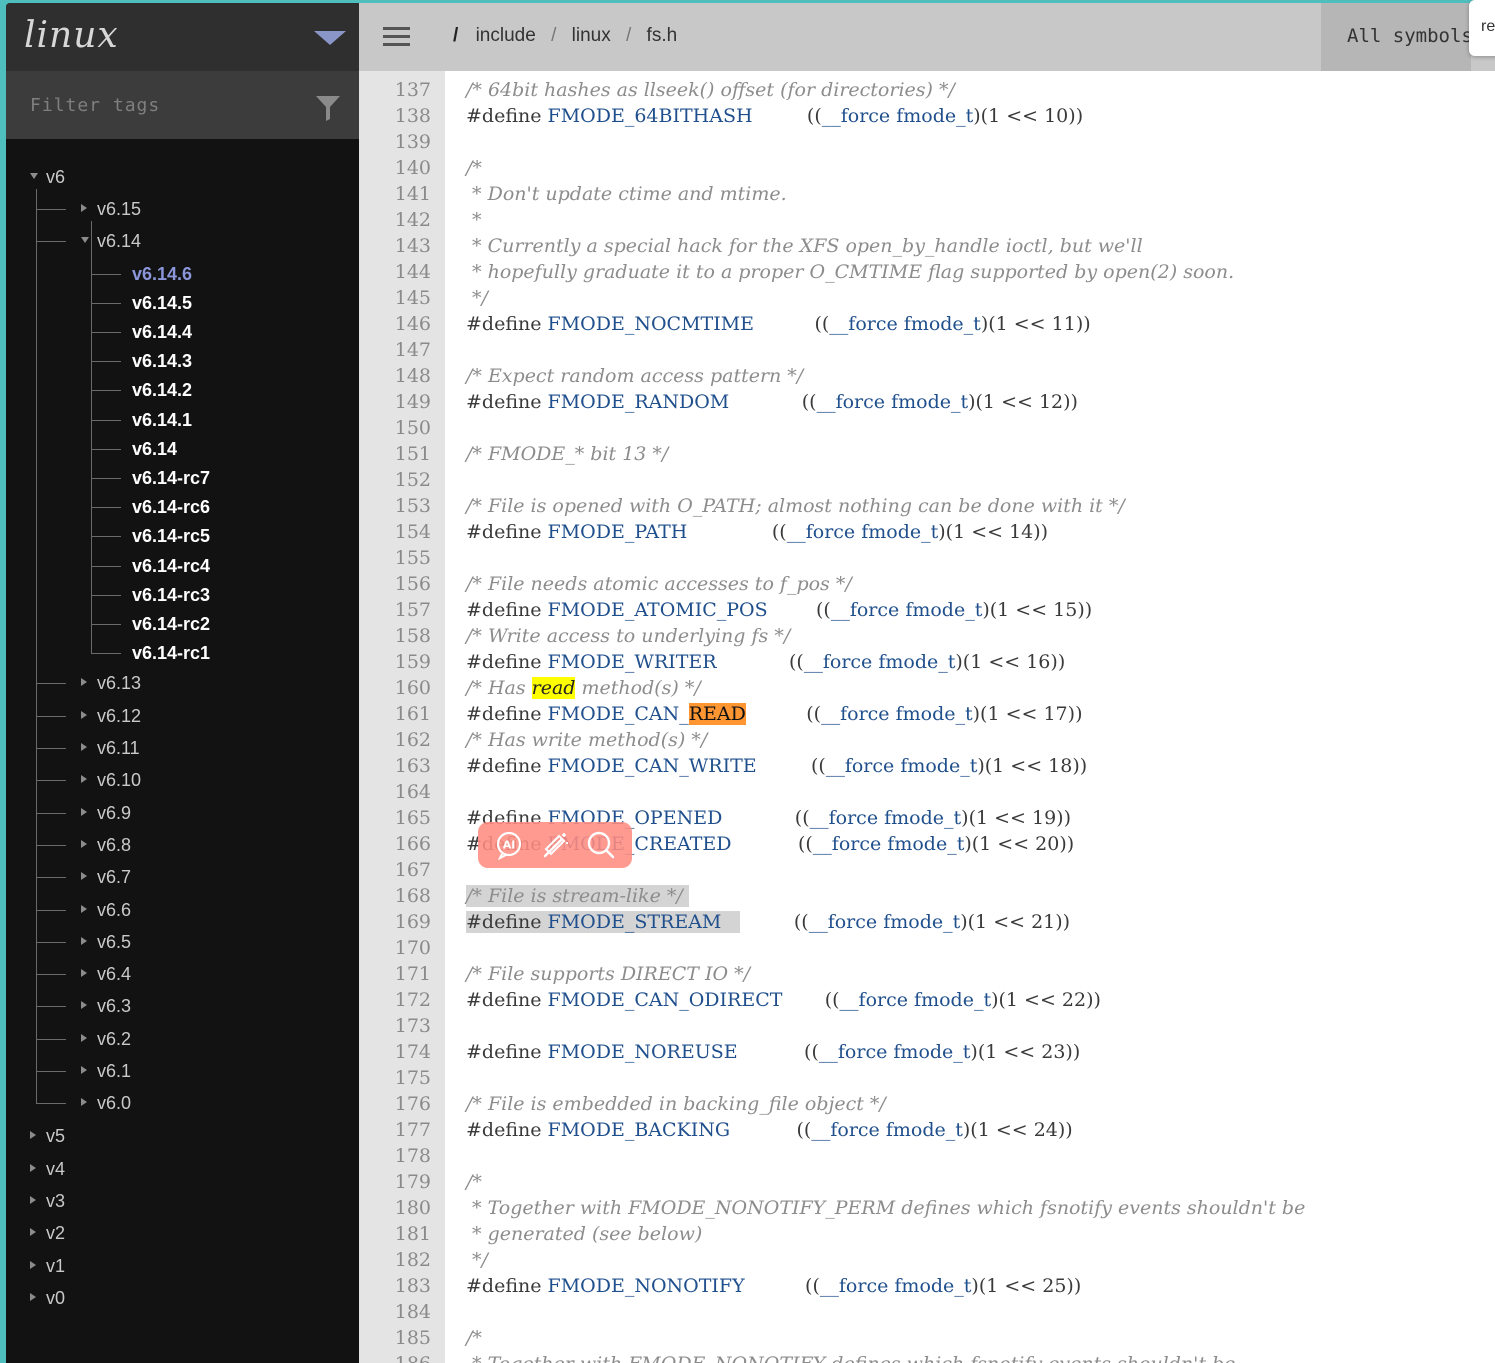 This screenshot has height=1363, width=1495. Describe the element at coordinates (395, 844) in the screenshot. I see `line-number: 166` at that location.